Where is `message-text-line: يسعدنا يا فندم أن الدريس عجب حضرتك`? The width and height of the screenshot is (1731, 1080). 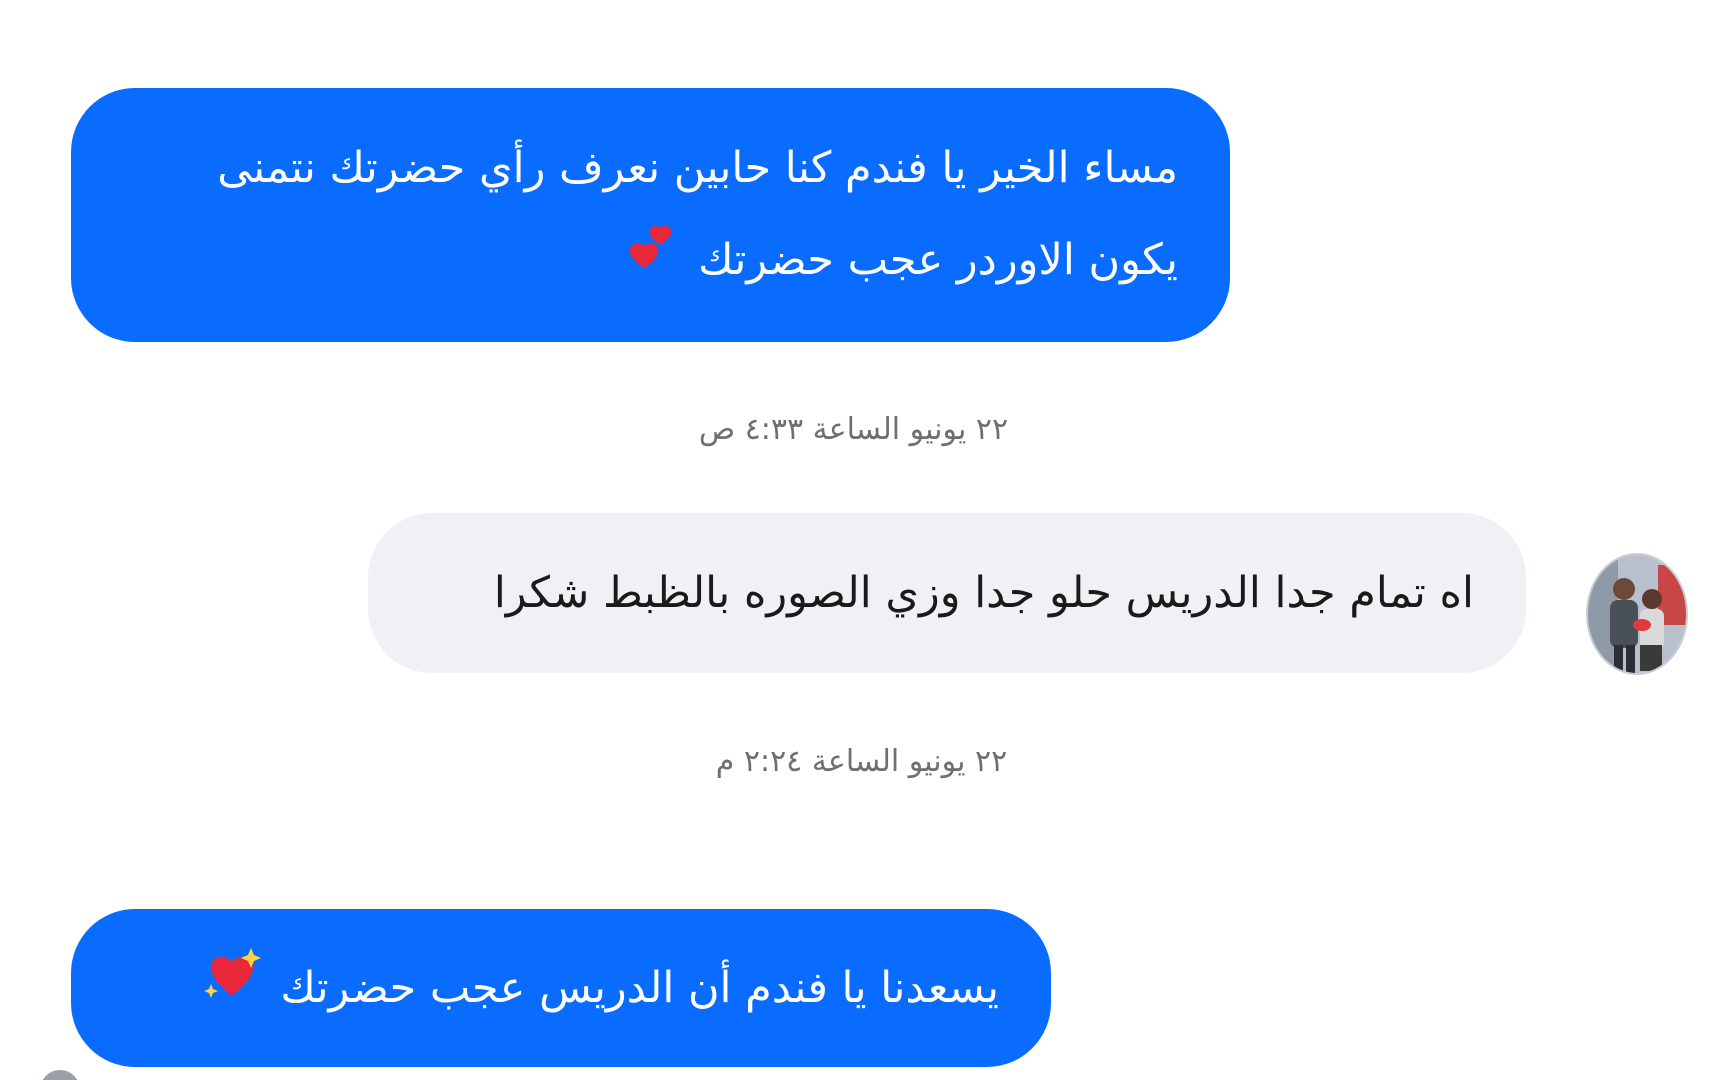
message-text-line: يسعدنا يا فندم أن الدريس عجب حضرتك is located at coordinates (561, 989).